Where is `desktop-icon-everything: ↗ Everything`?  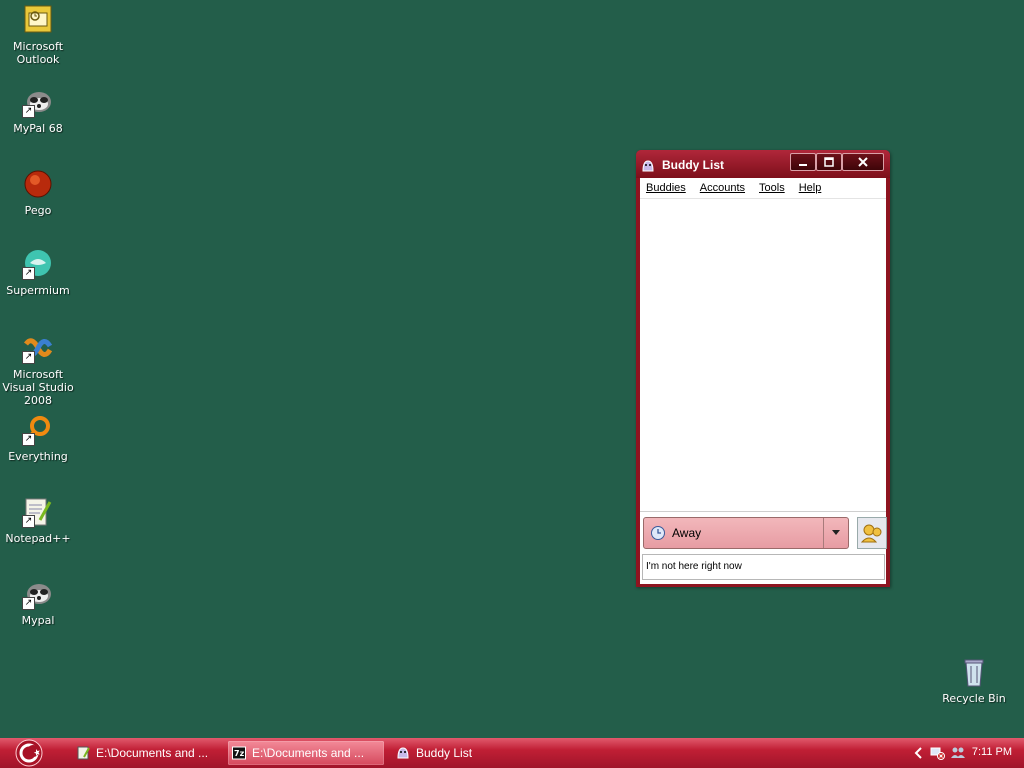 desktop-icon-everything: ↗ Everything is located at coordinates (39, 438).